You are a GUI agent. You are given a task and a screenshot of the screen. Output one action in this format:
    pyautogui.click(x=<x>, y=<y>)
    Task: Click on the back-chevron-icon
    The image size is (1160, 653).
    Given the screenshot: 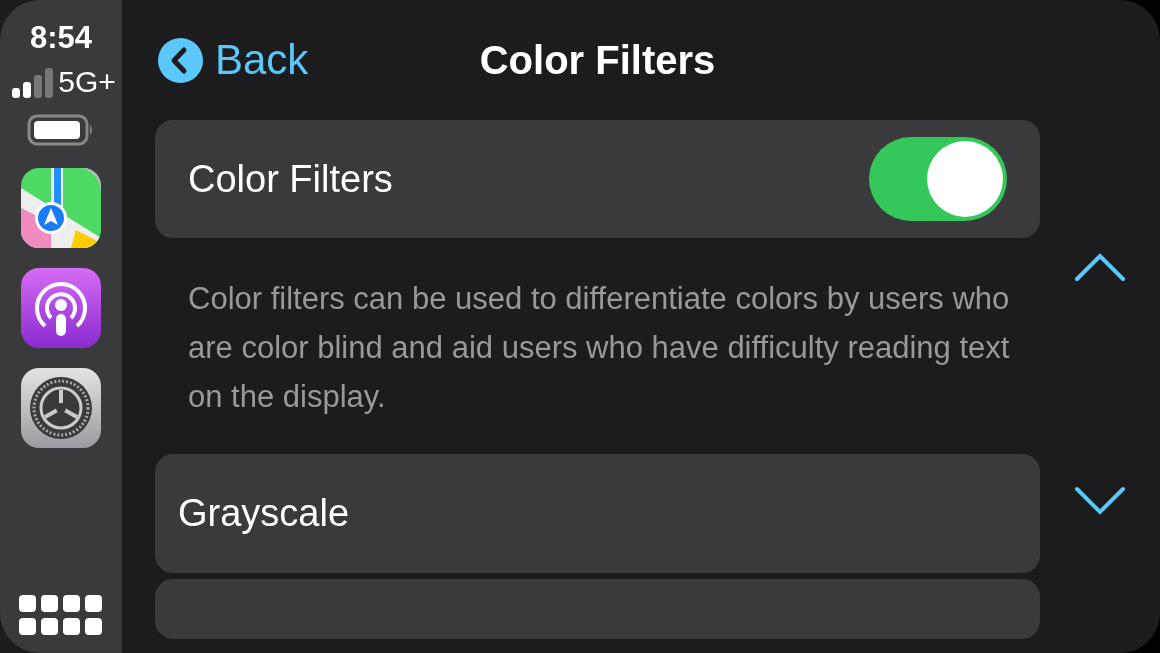 What is the action you would take?
    pyautogui.click(x=180, y=60)
    